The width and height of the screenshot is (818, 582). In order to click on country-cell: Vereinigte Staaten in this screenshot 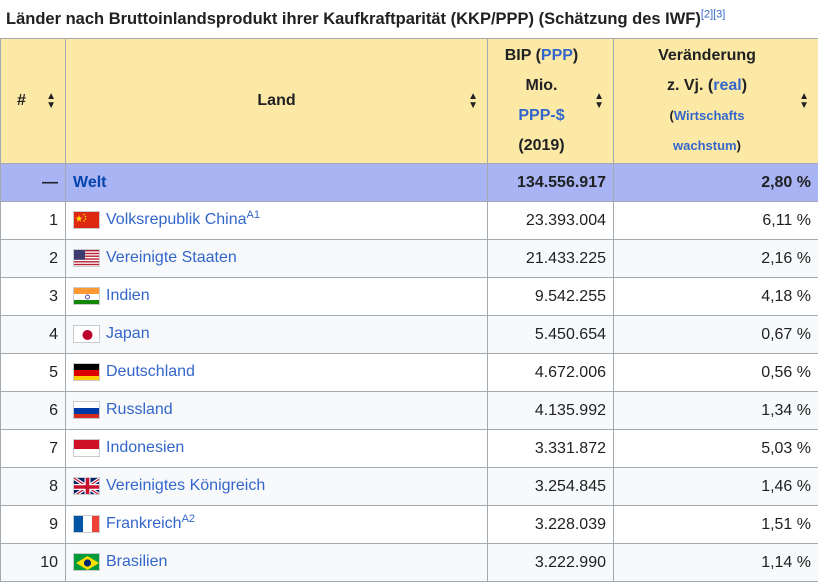, I will do `click(277, 259)`.